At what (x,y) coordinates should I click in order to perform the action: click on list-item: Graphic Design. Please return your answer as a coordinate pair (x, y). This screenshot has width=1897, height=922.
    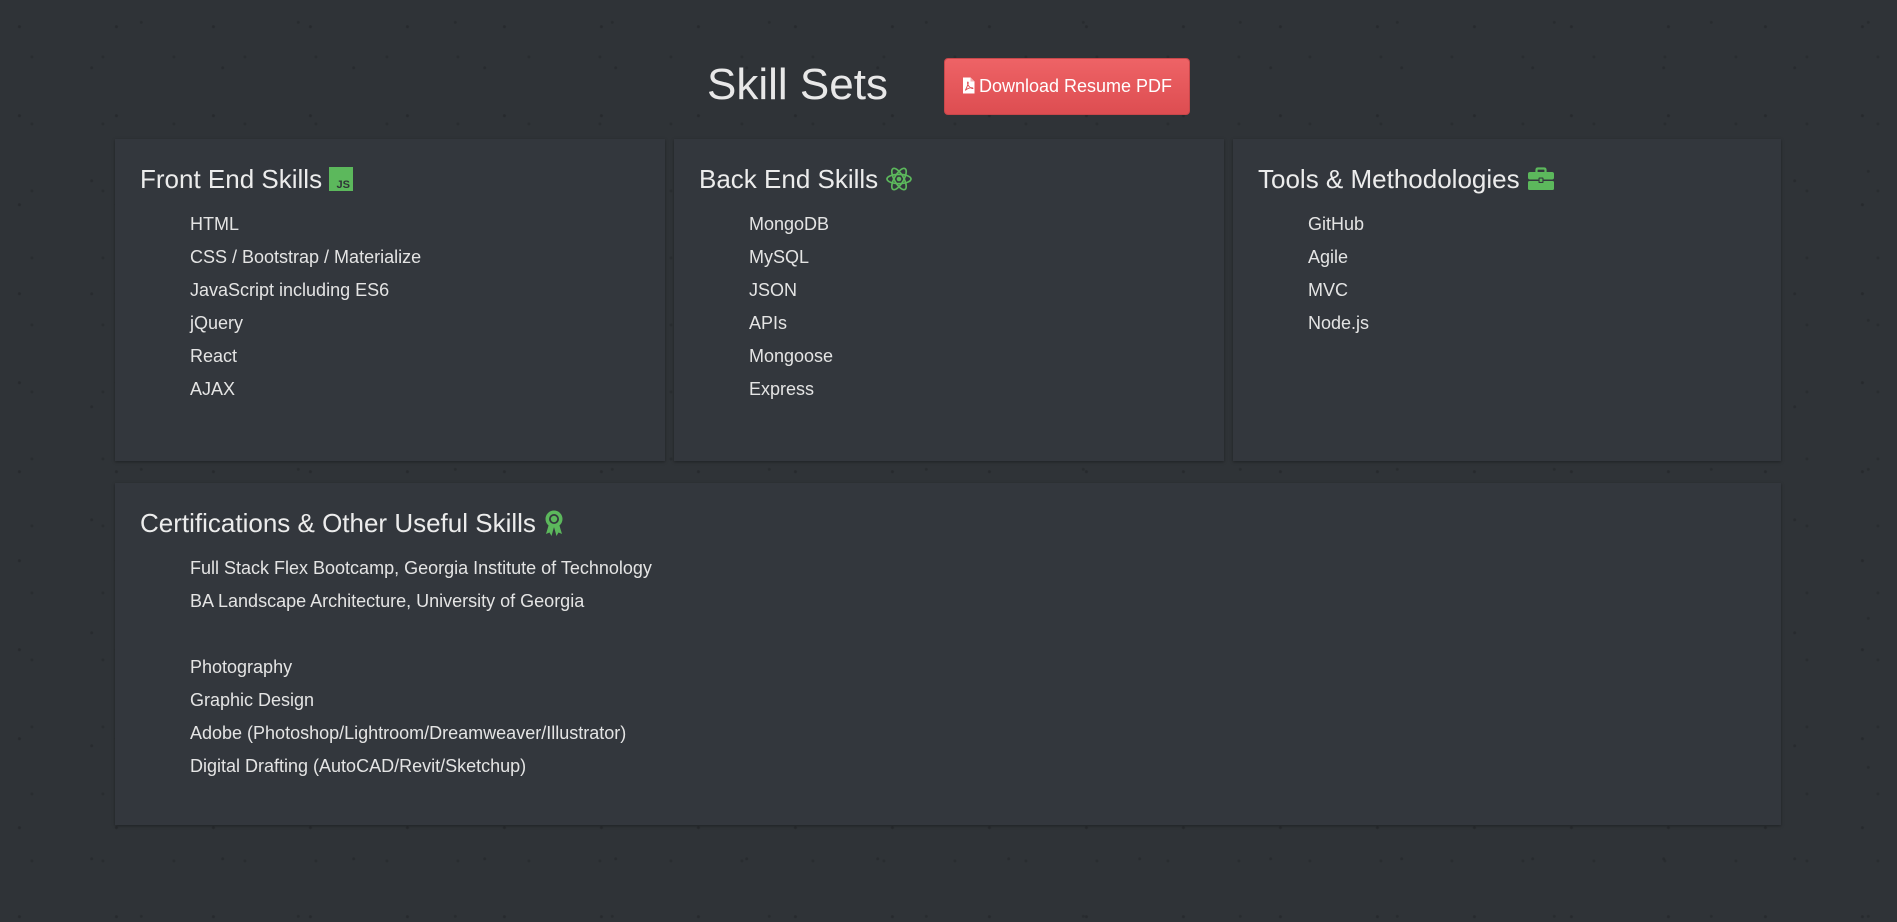
    Looking at the image, I should click on (252, 700).